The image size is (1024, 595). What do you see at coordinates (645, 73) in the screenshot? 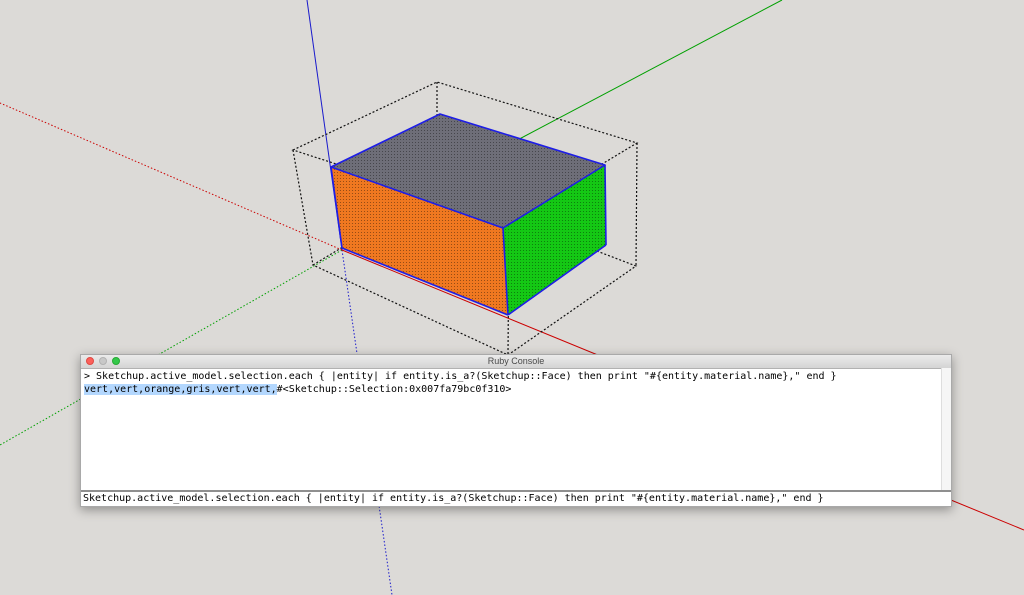
I see `green-axis-positive` at bounding box center [645, 73].